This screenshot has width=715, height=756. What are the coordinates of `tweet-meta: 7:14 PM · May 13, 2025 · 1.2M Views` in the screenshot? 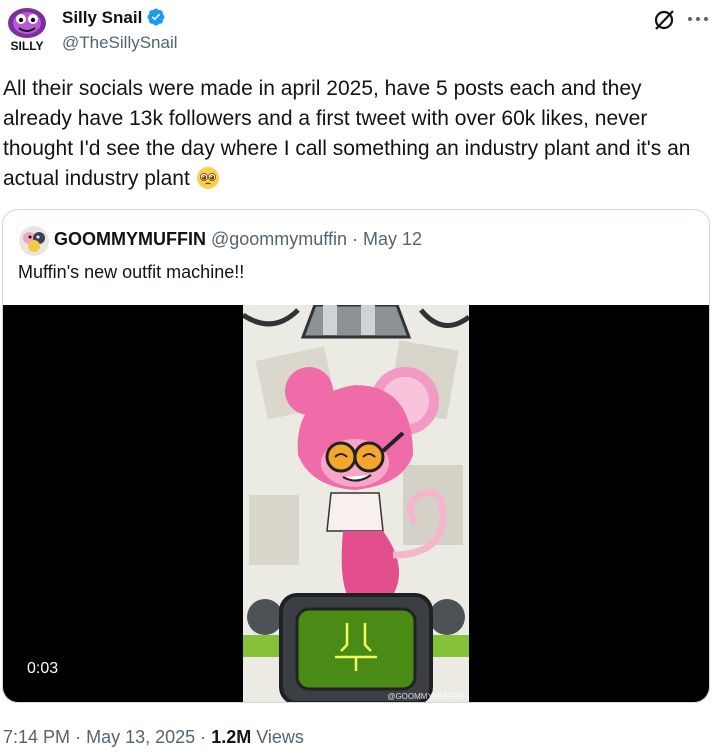 It's located at (153, 737).